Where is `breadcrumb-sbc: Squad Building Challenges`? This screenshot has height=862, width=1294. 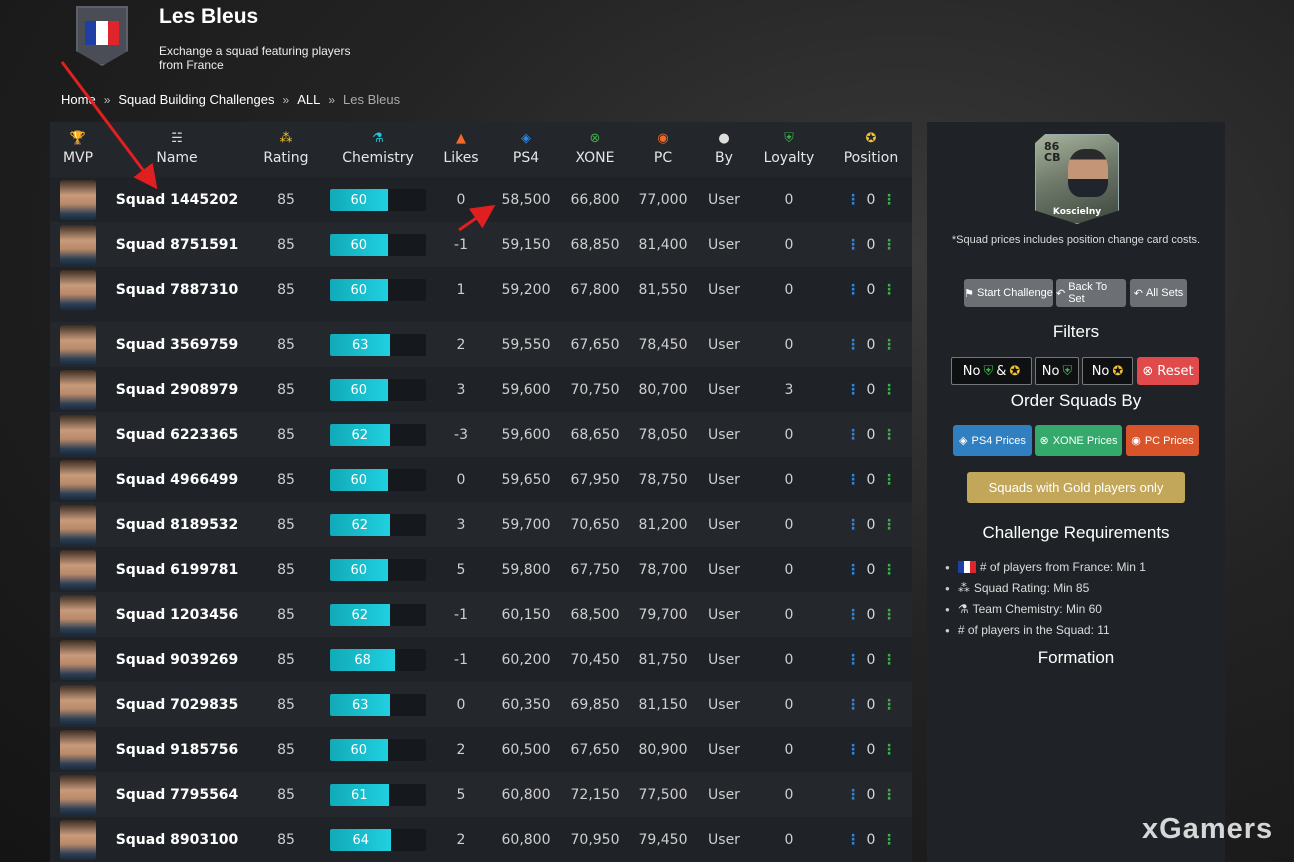
breadcrumb-sbc: Squad Building Challenges is located at coordinates (196, 99).